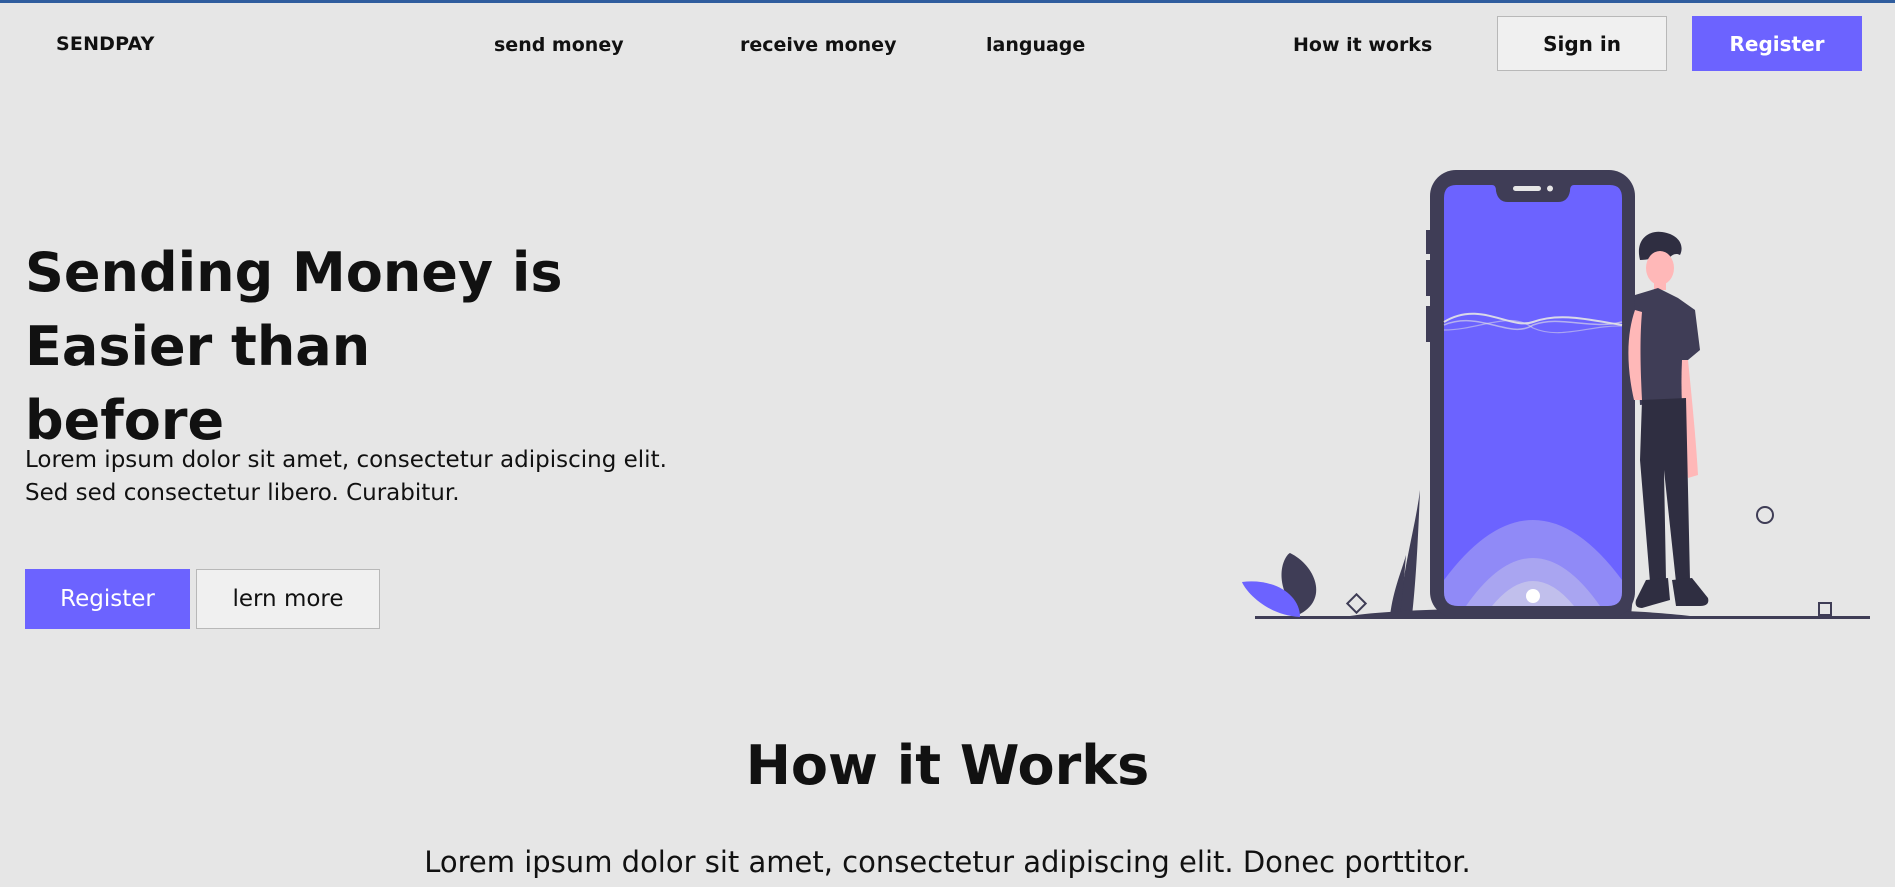 The image size is (1895, 887). Describe the element at coordinates (107, 599) in the screenshot. I see `hero-register-button: Register` at that location.